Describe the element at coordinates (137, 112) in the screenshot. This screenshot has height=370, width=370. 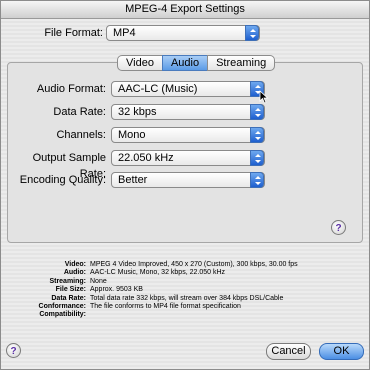
I see `data-rate-value: 32 kbps` at that location.